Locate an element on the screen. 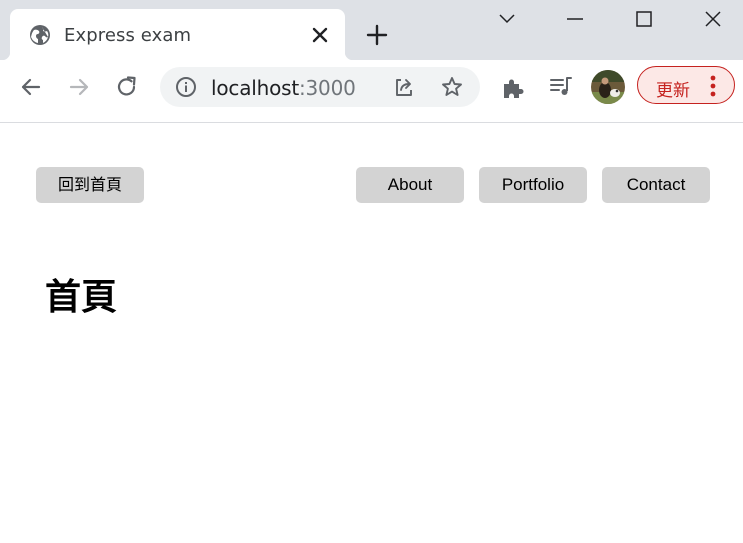 This screenshot has width=743, height=543. reading-list-icon is located at coordinates (561, 87).